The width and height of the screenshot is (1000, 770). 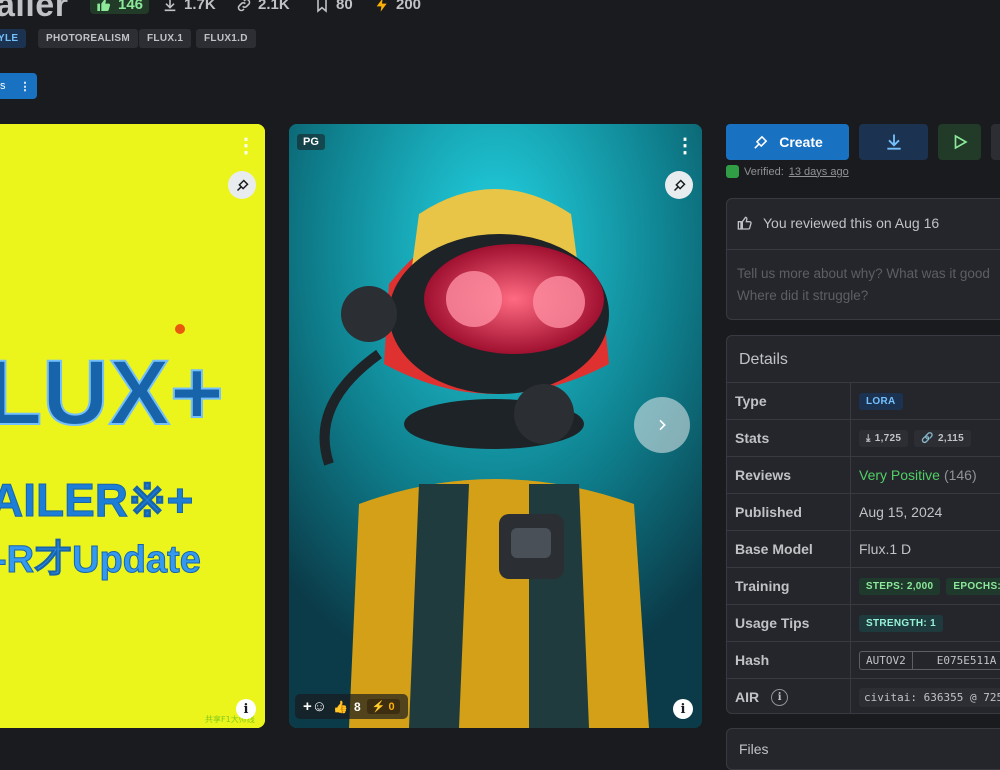 What do you see at coordinates (397, 6) in the screenshot?
I see `buzz-count: 200` at bounding box center [397, 6].